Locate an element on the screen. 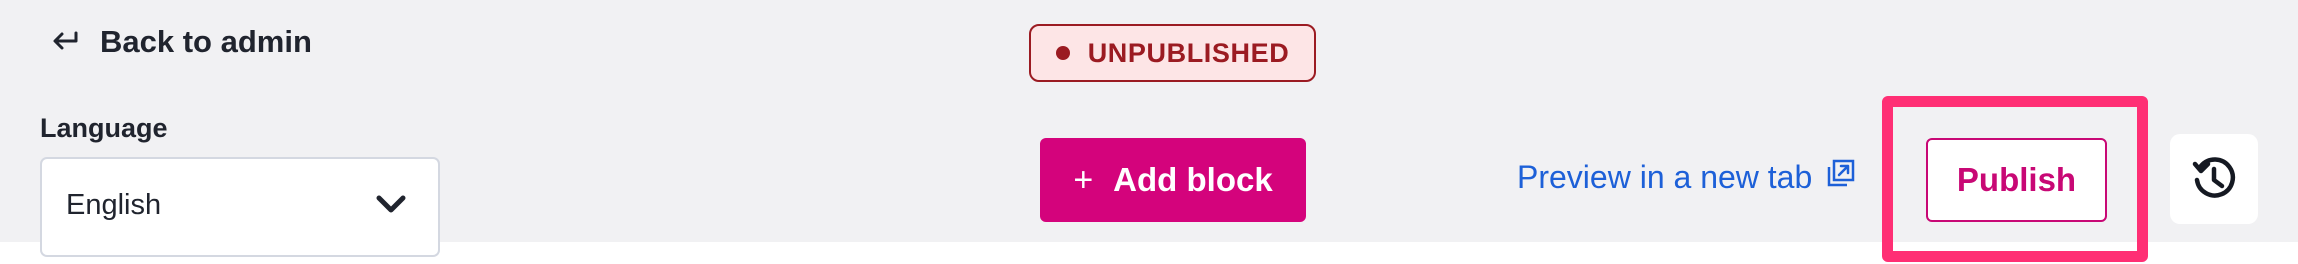 Image resolution: width=2298 pixels, height=264 pixels. chevron-down-icon is located at coordinates (391, 204).